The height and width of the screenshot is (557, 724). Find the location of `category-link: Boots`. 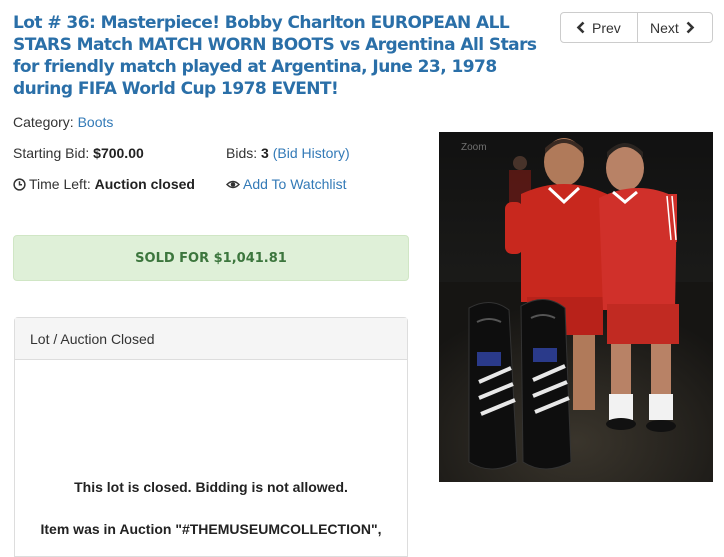

category-link: Boots is located at coordinates (96, 122).